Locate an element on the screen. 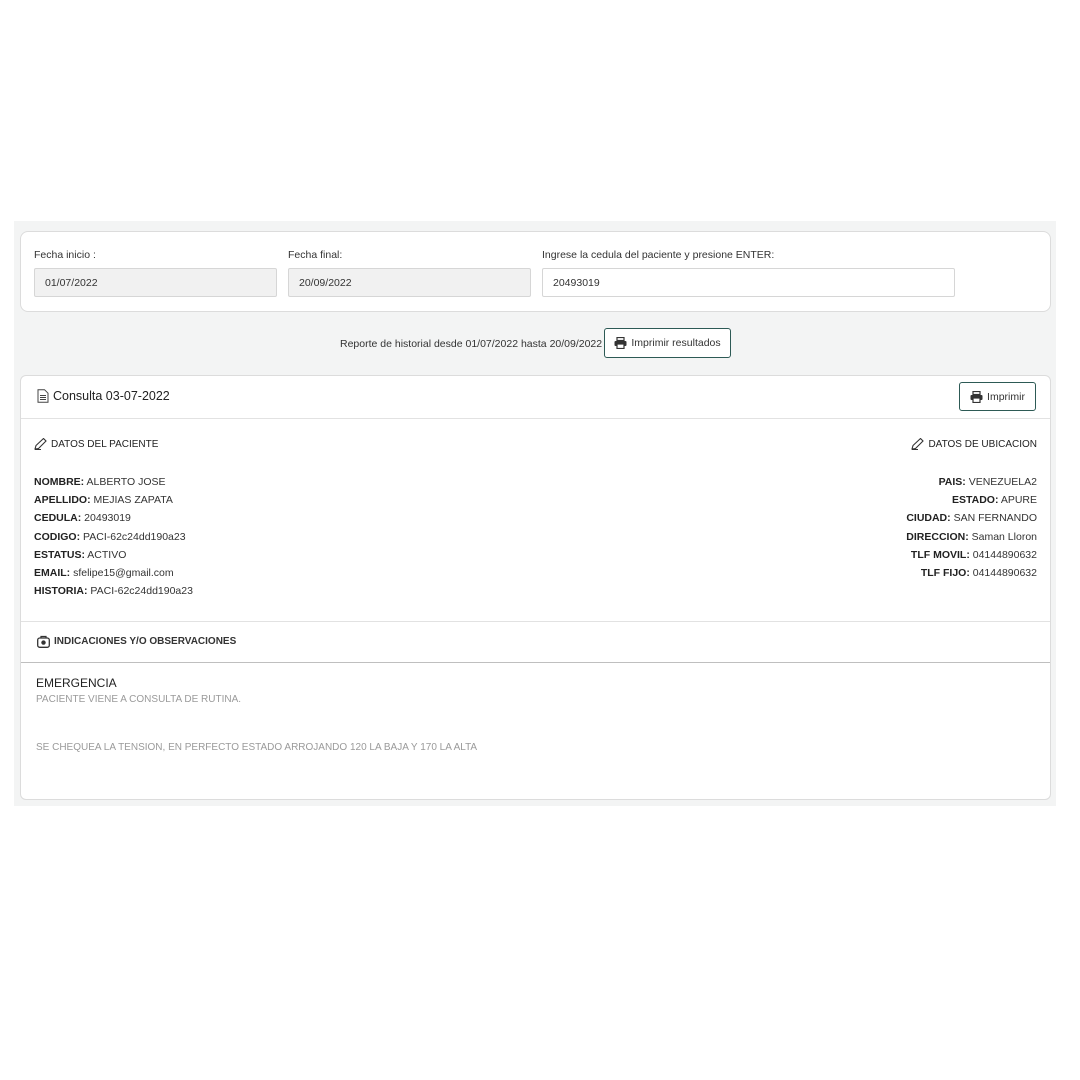  observation-text: PACIENTE VIENE A CONSULTA DE RUTINA. is located at coordinates (139, 699).